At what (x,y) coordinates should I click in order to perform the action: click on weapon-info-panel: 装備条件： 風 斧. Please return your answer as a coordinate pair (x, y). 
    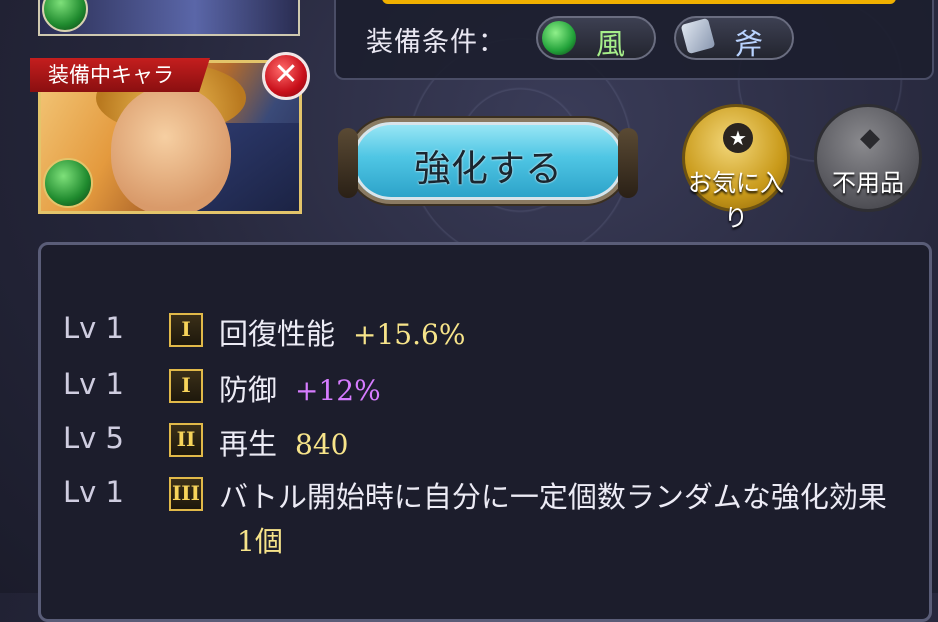
    Looking at the image, I should click on (634, 40).